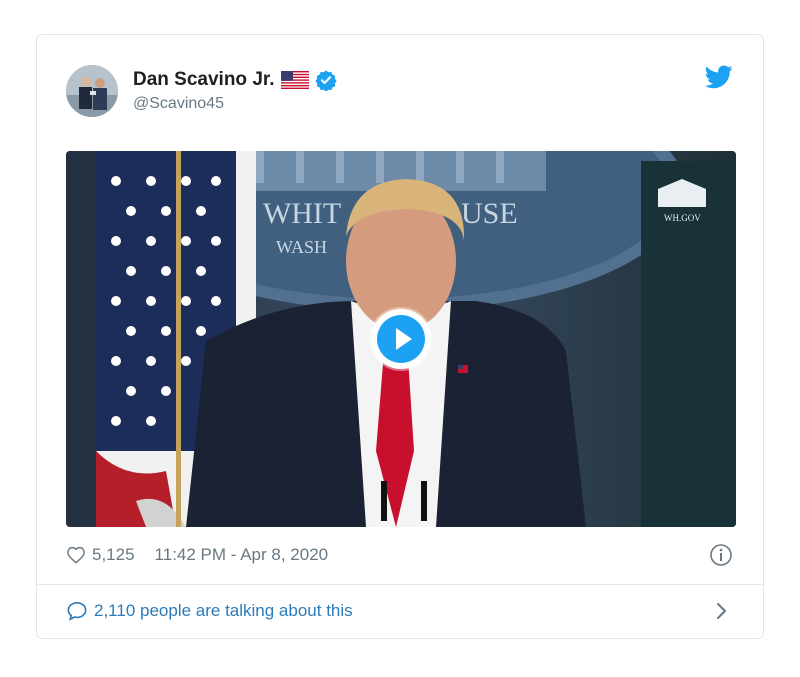 Image resolution: width=800 pixels, height=677 pixels. Describe the element at coordinates (719, 77) in the screenshot. I see `twitter-bird-icon` at that location.